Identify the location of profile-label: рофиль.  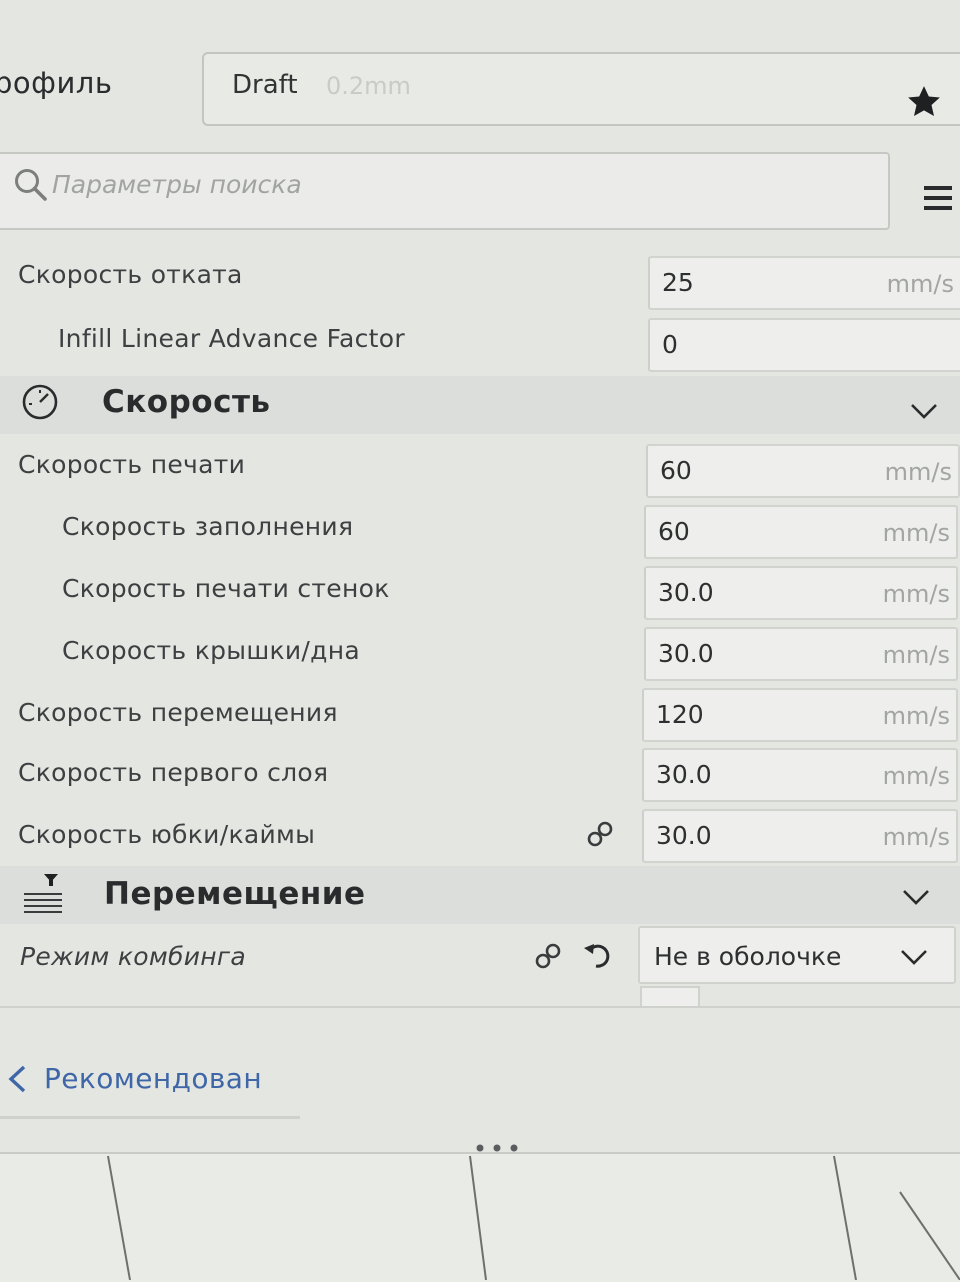
(56, 83).